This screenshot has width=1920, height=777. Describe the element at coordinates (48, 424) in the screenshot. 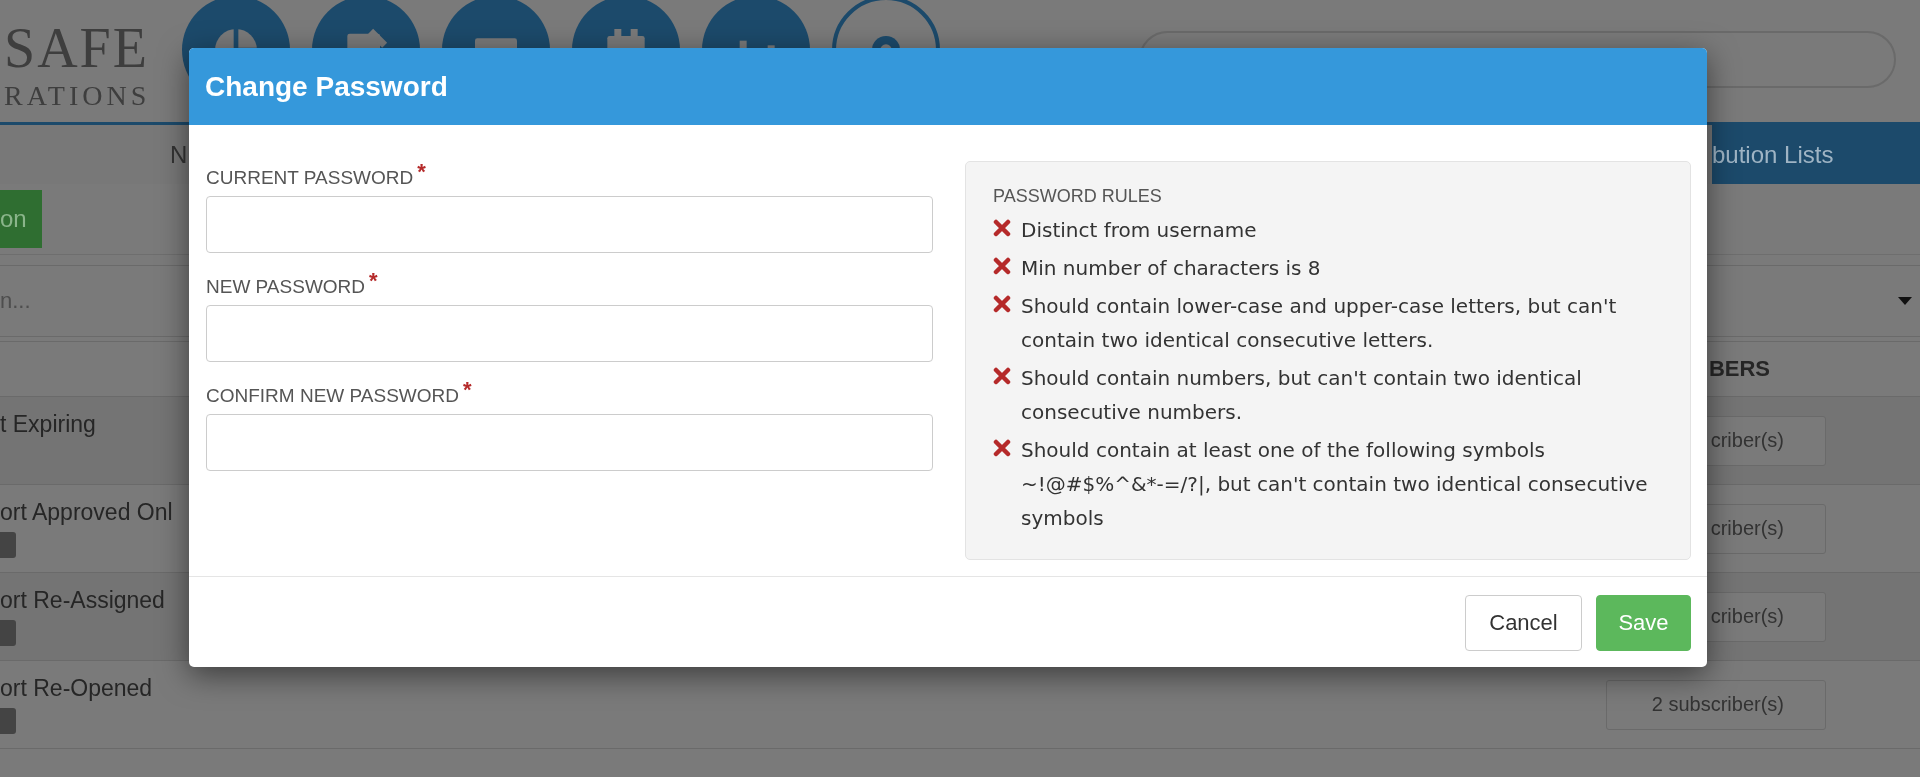

I see `row-name: t Expiring` at that location.